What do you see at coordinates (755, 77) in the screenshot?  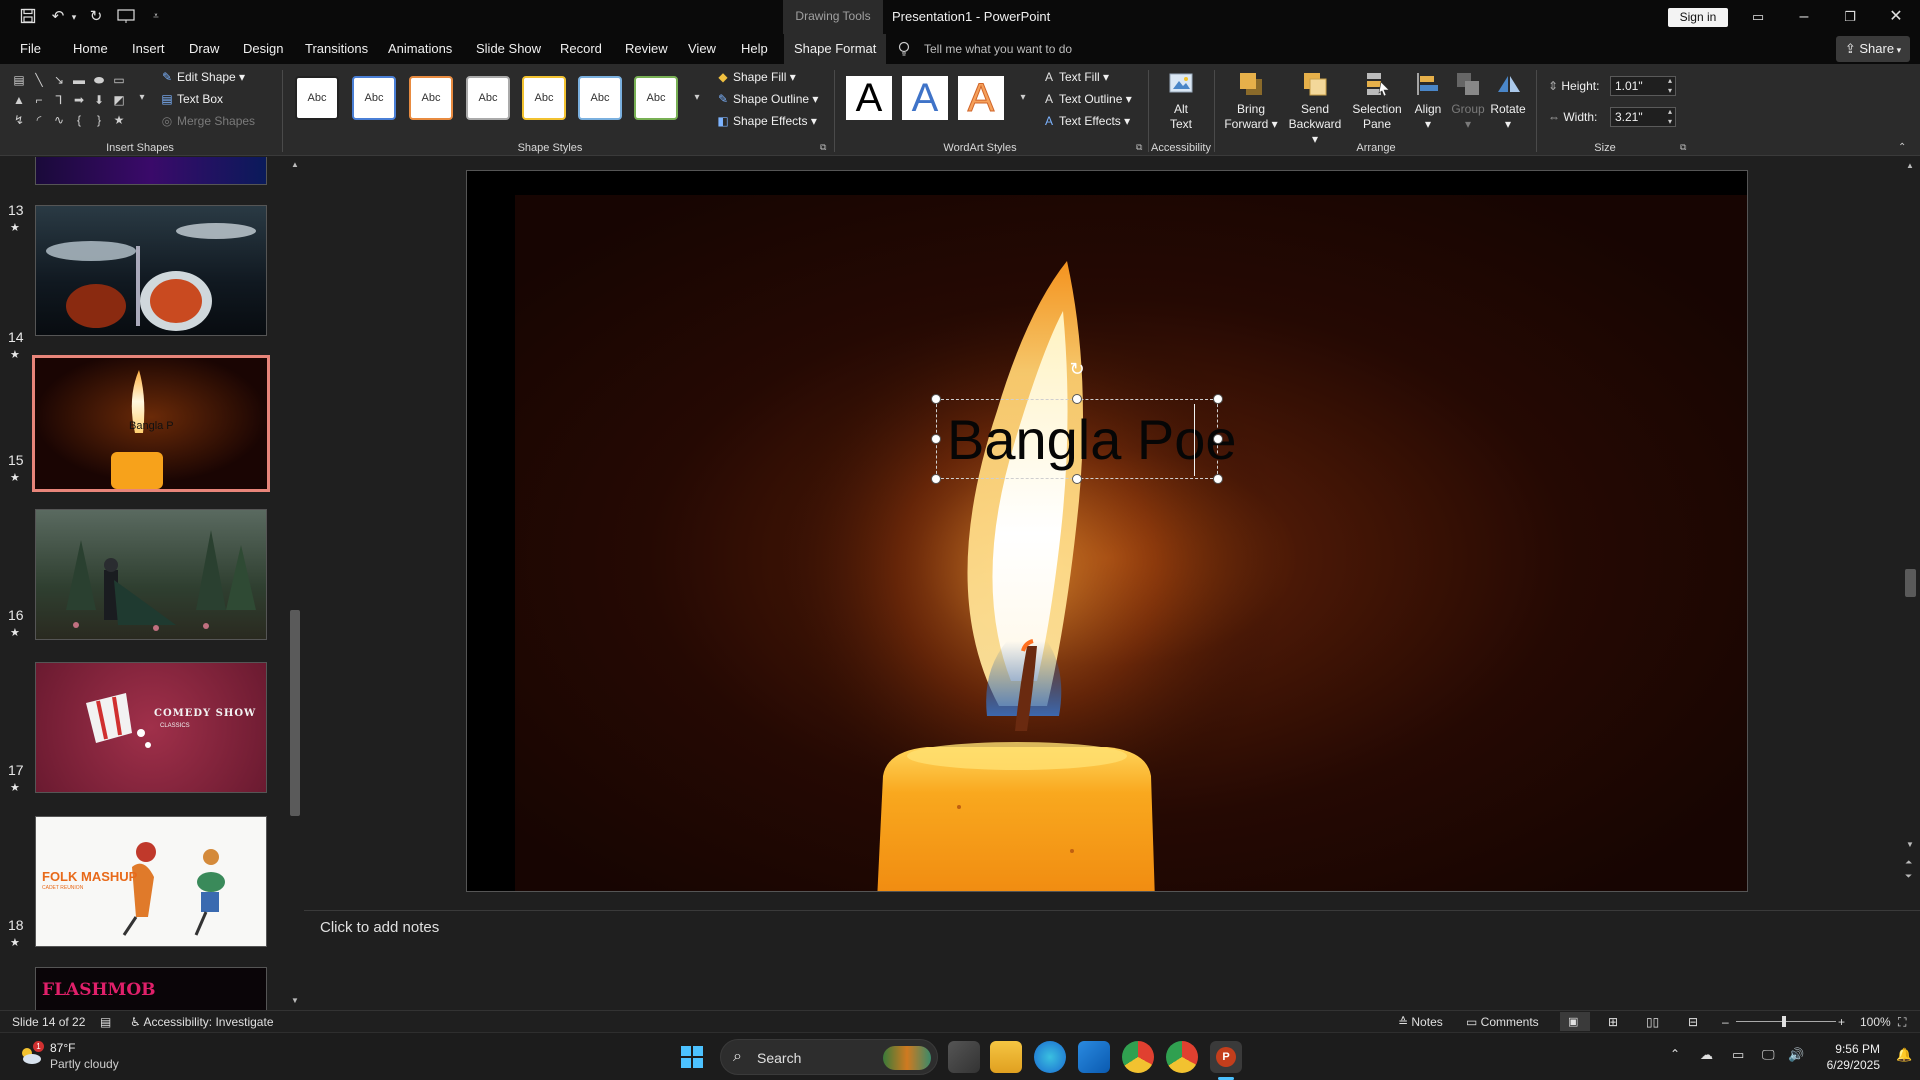 I see `shape-fill-button: ◆ Shape Fill ▾` at bounding box center [755, 77].